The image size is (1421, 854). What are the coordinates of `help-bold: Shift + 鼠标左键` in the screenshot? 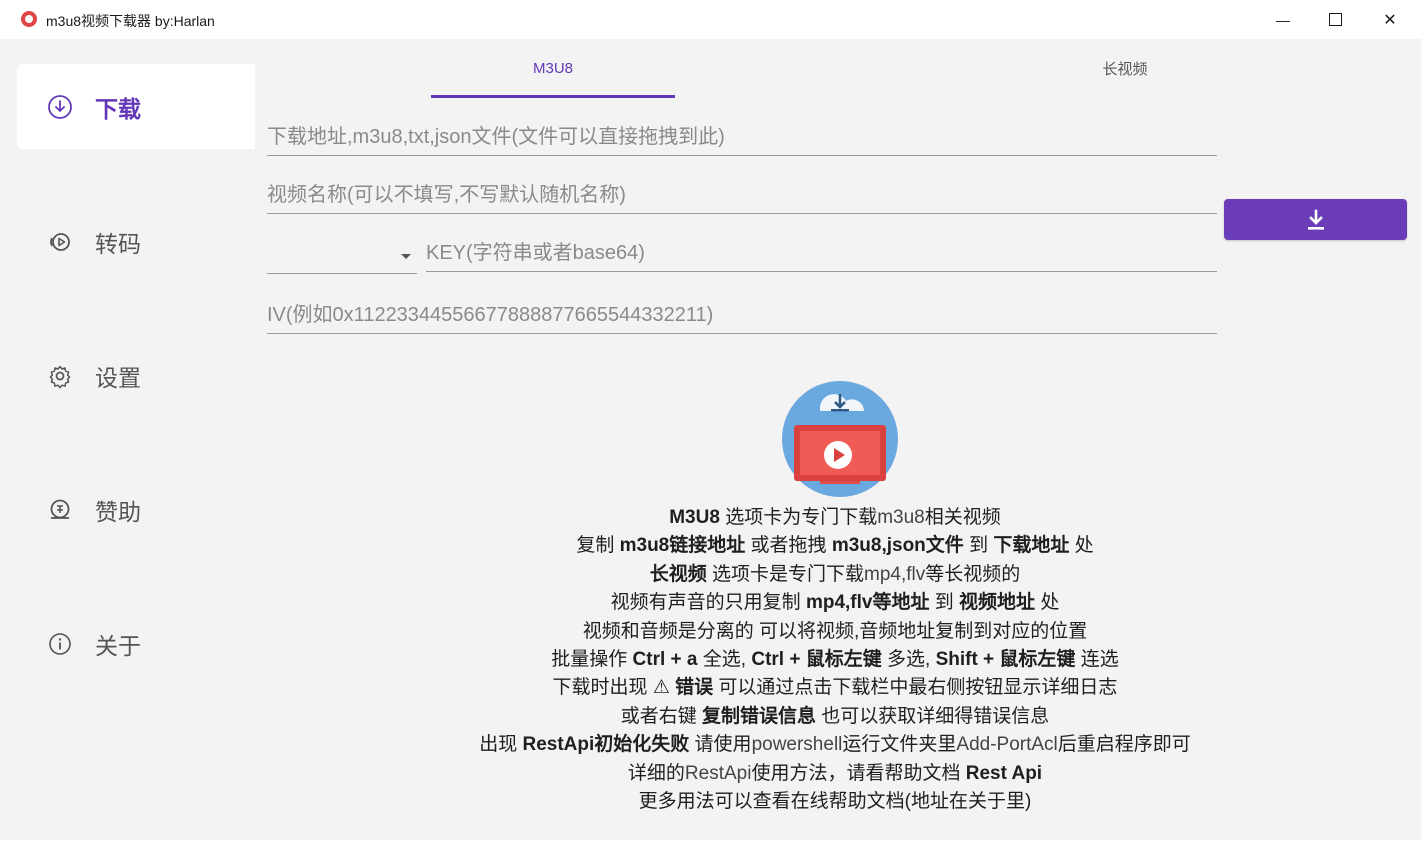 It's located at (1005, 660).